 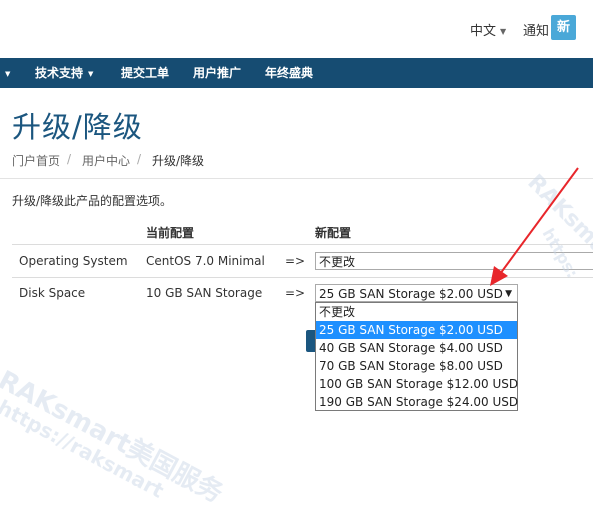 I want to click on annotation-arrow-icon, so click(x=534, y=226).